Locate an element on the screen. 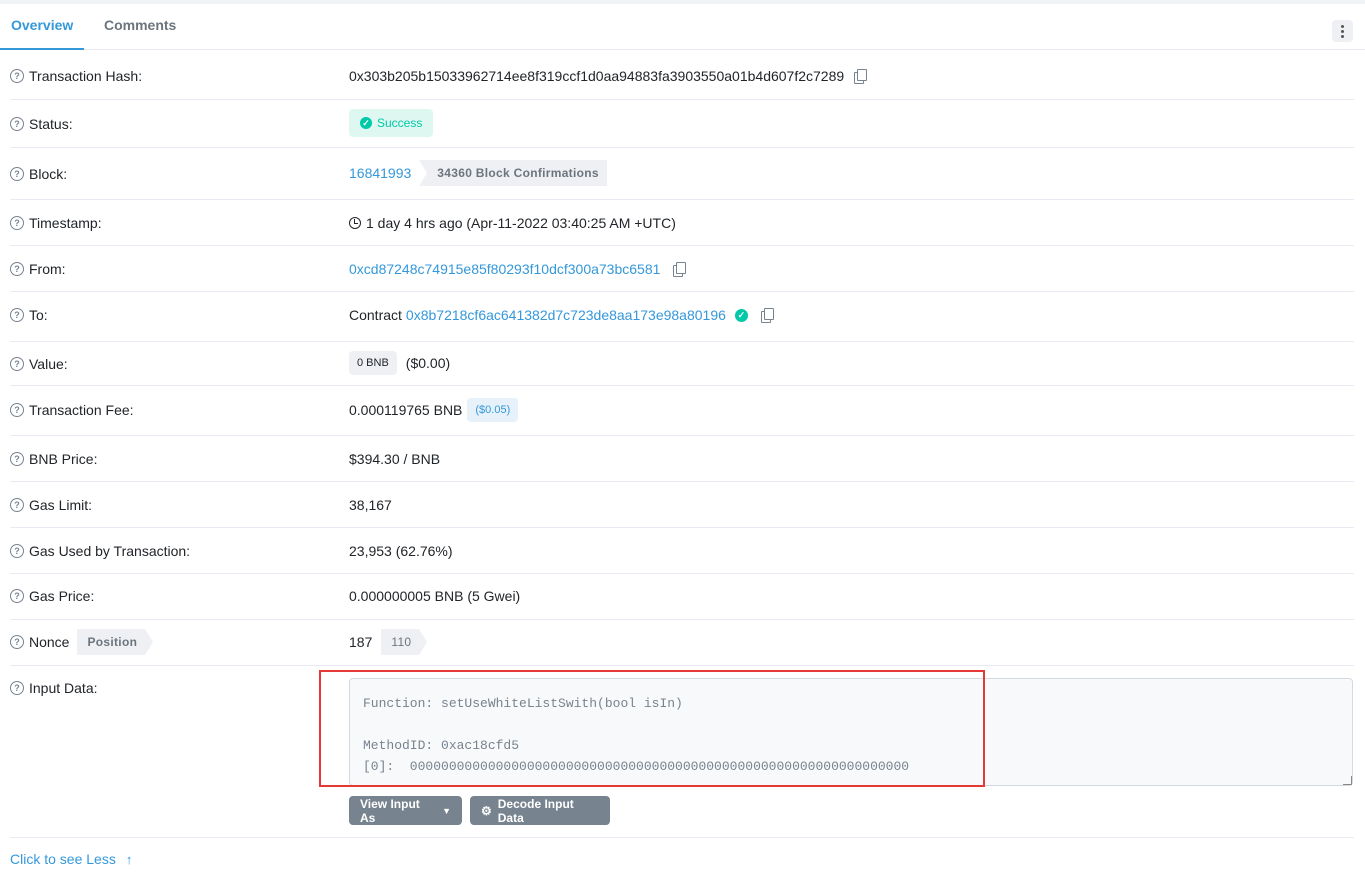 This screenshot has height=877, width=1365. tab-overview: Overview is located at coordinates (42, 27).